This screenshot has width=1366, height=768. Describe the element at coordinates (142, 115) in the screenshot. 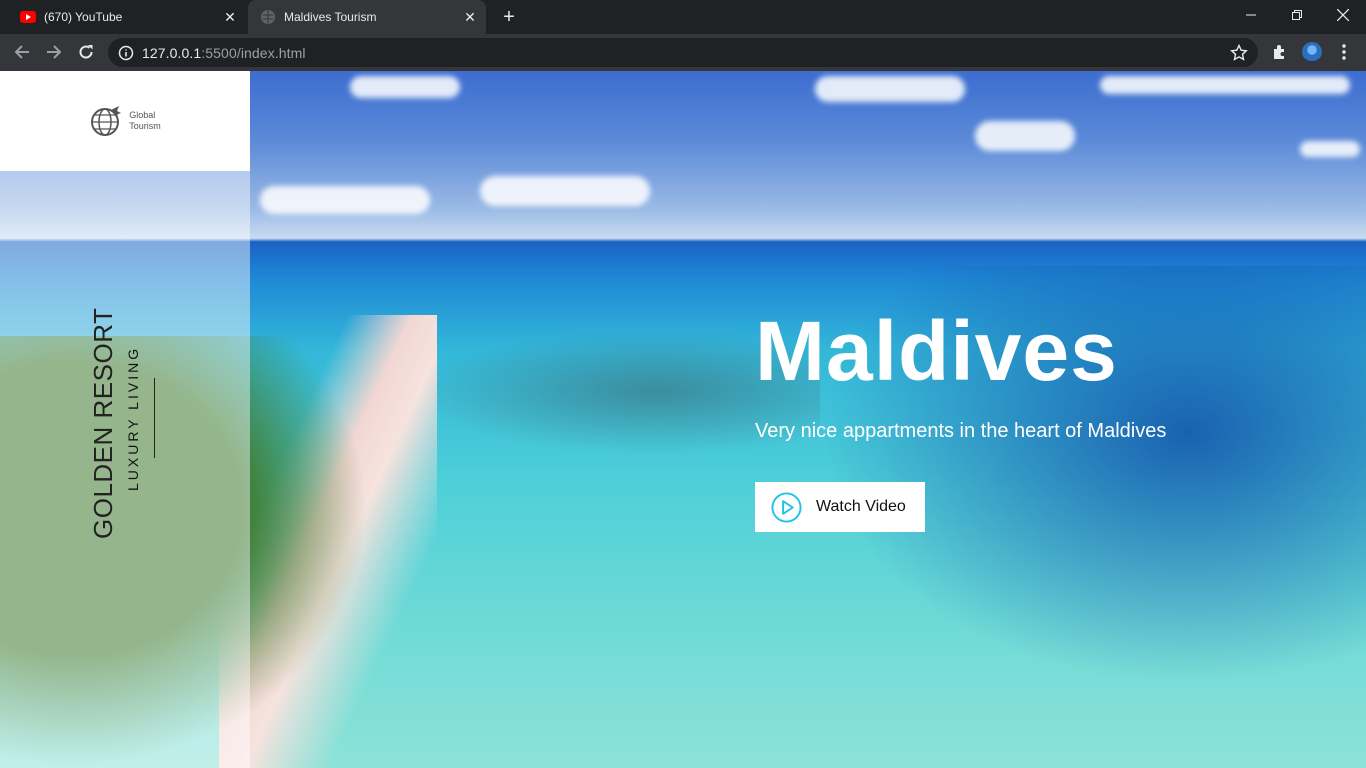

I see `logo-text-line1: Global` at that location.